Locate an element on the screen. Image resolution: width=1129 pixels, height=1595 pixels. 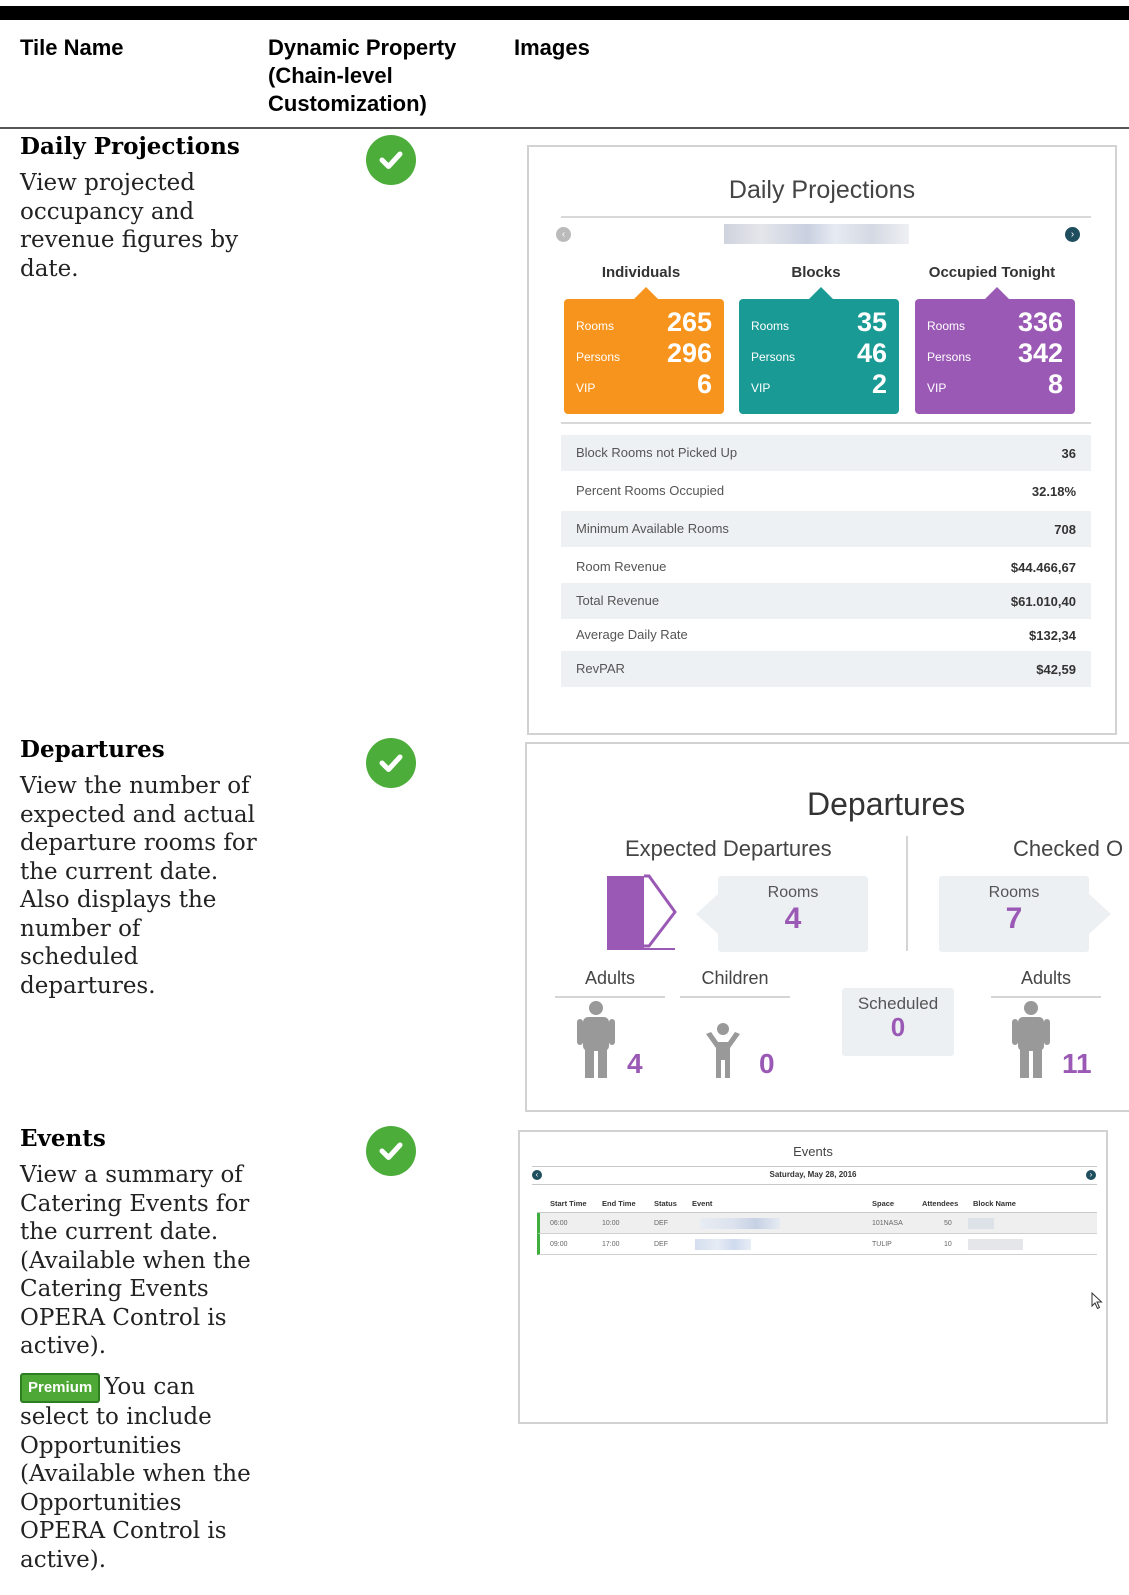
expected-departures-heading: Expected Departures is located at coordinates (728, 848).